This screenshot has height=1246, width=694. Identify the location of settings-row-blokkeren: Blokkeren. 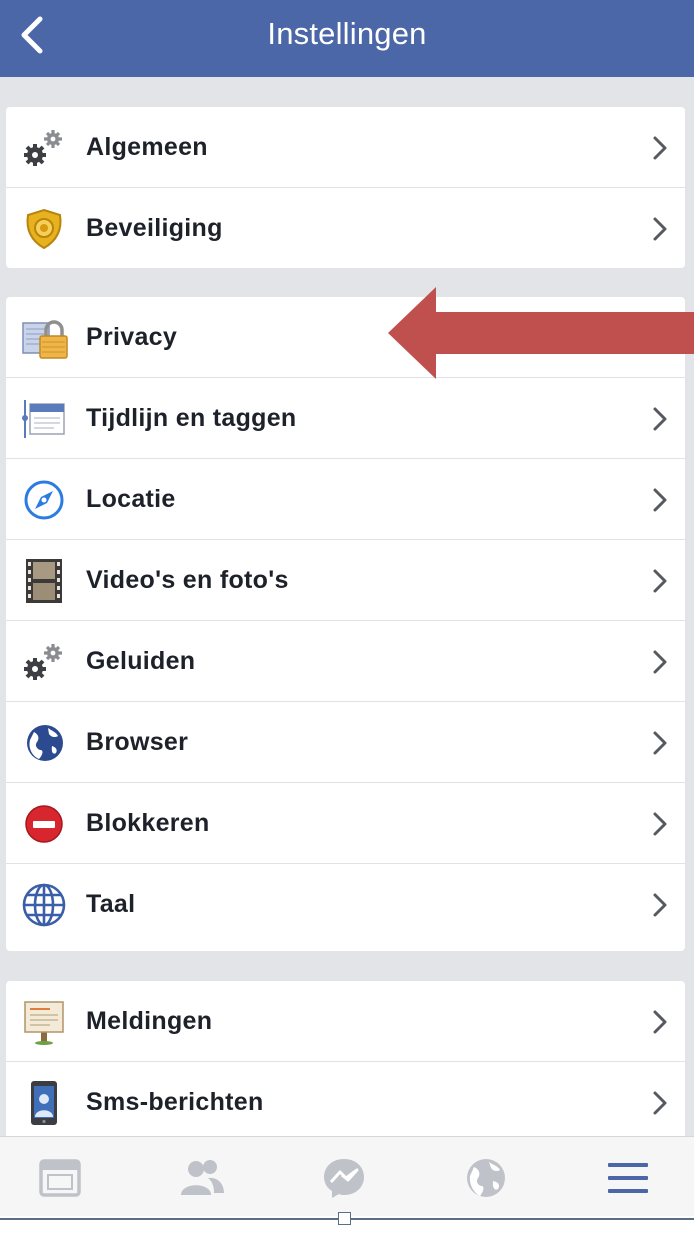
(345, 823).